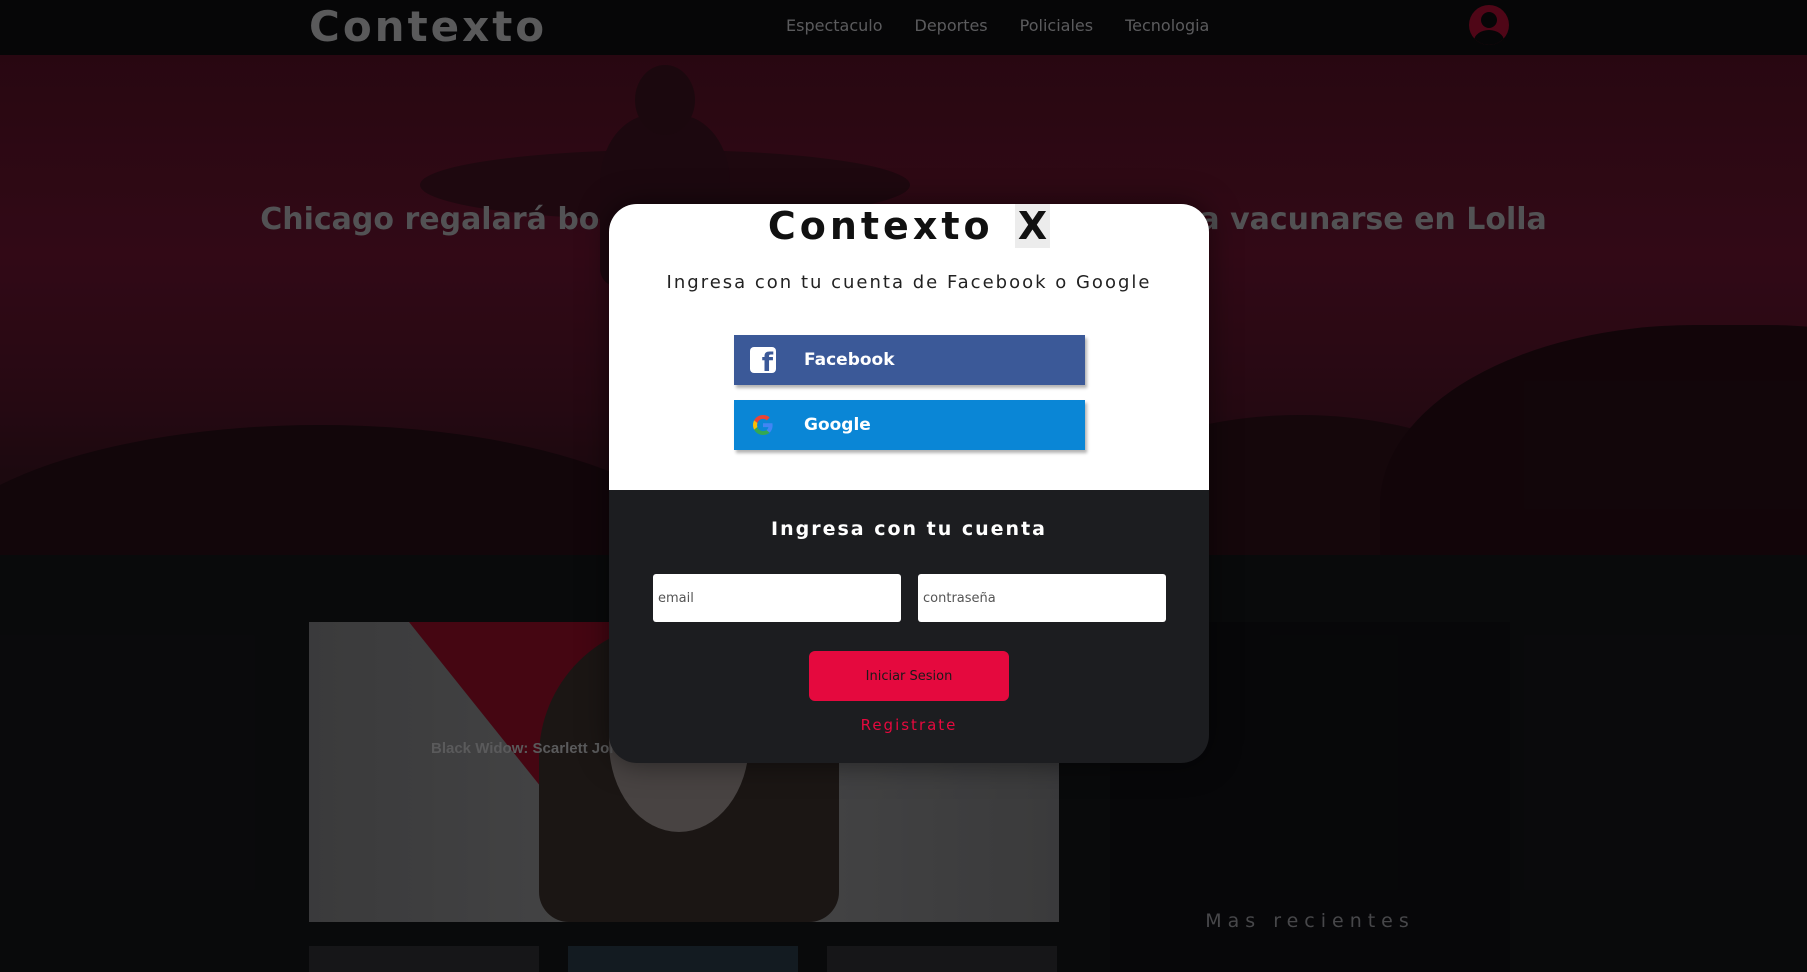 The width and height of the screenshot is (1807, 972). I want to click on google-login-button: Google, so click(909, 425).